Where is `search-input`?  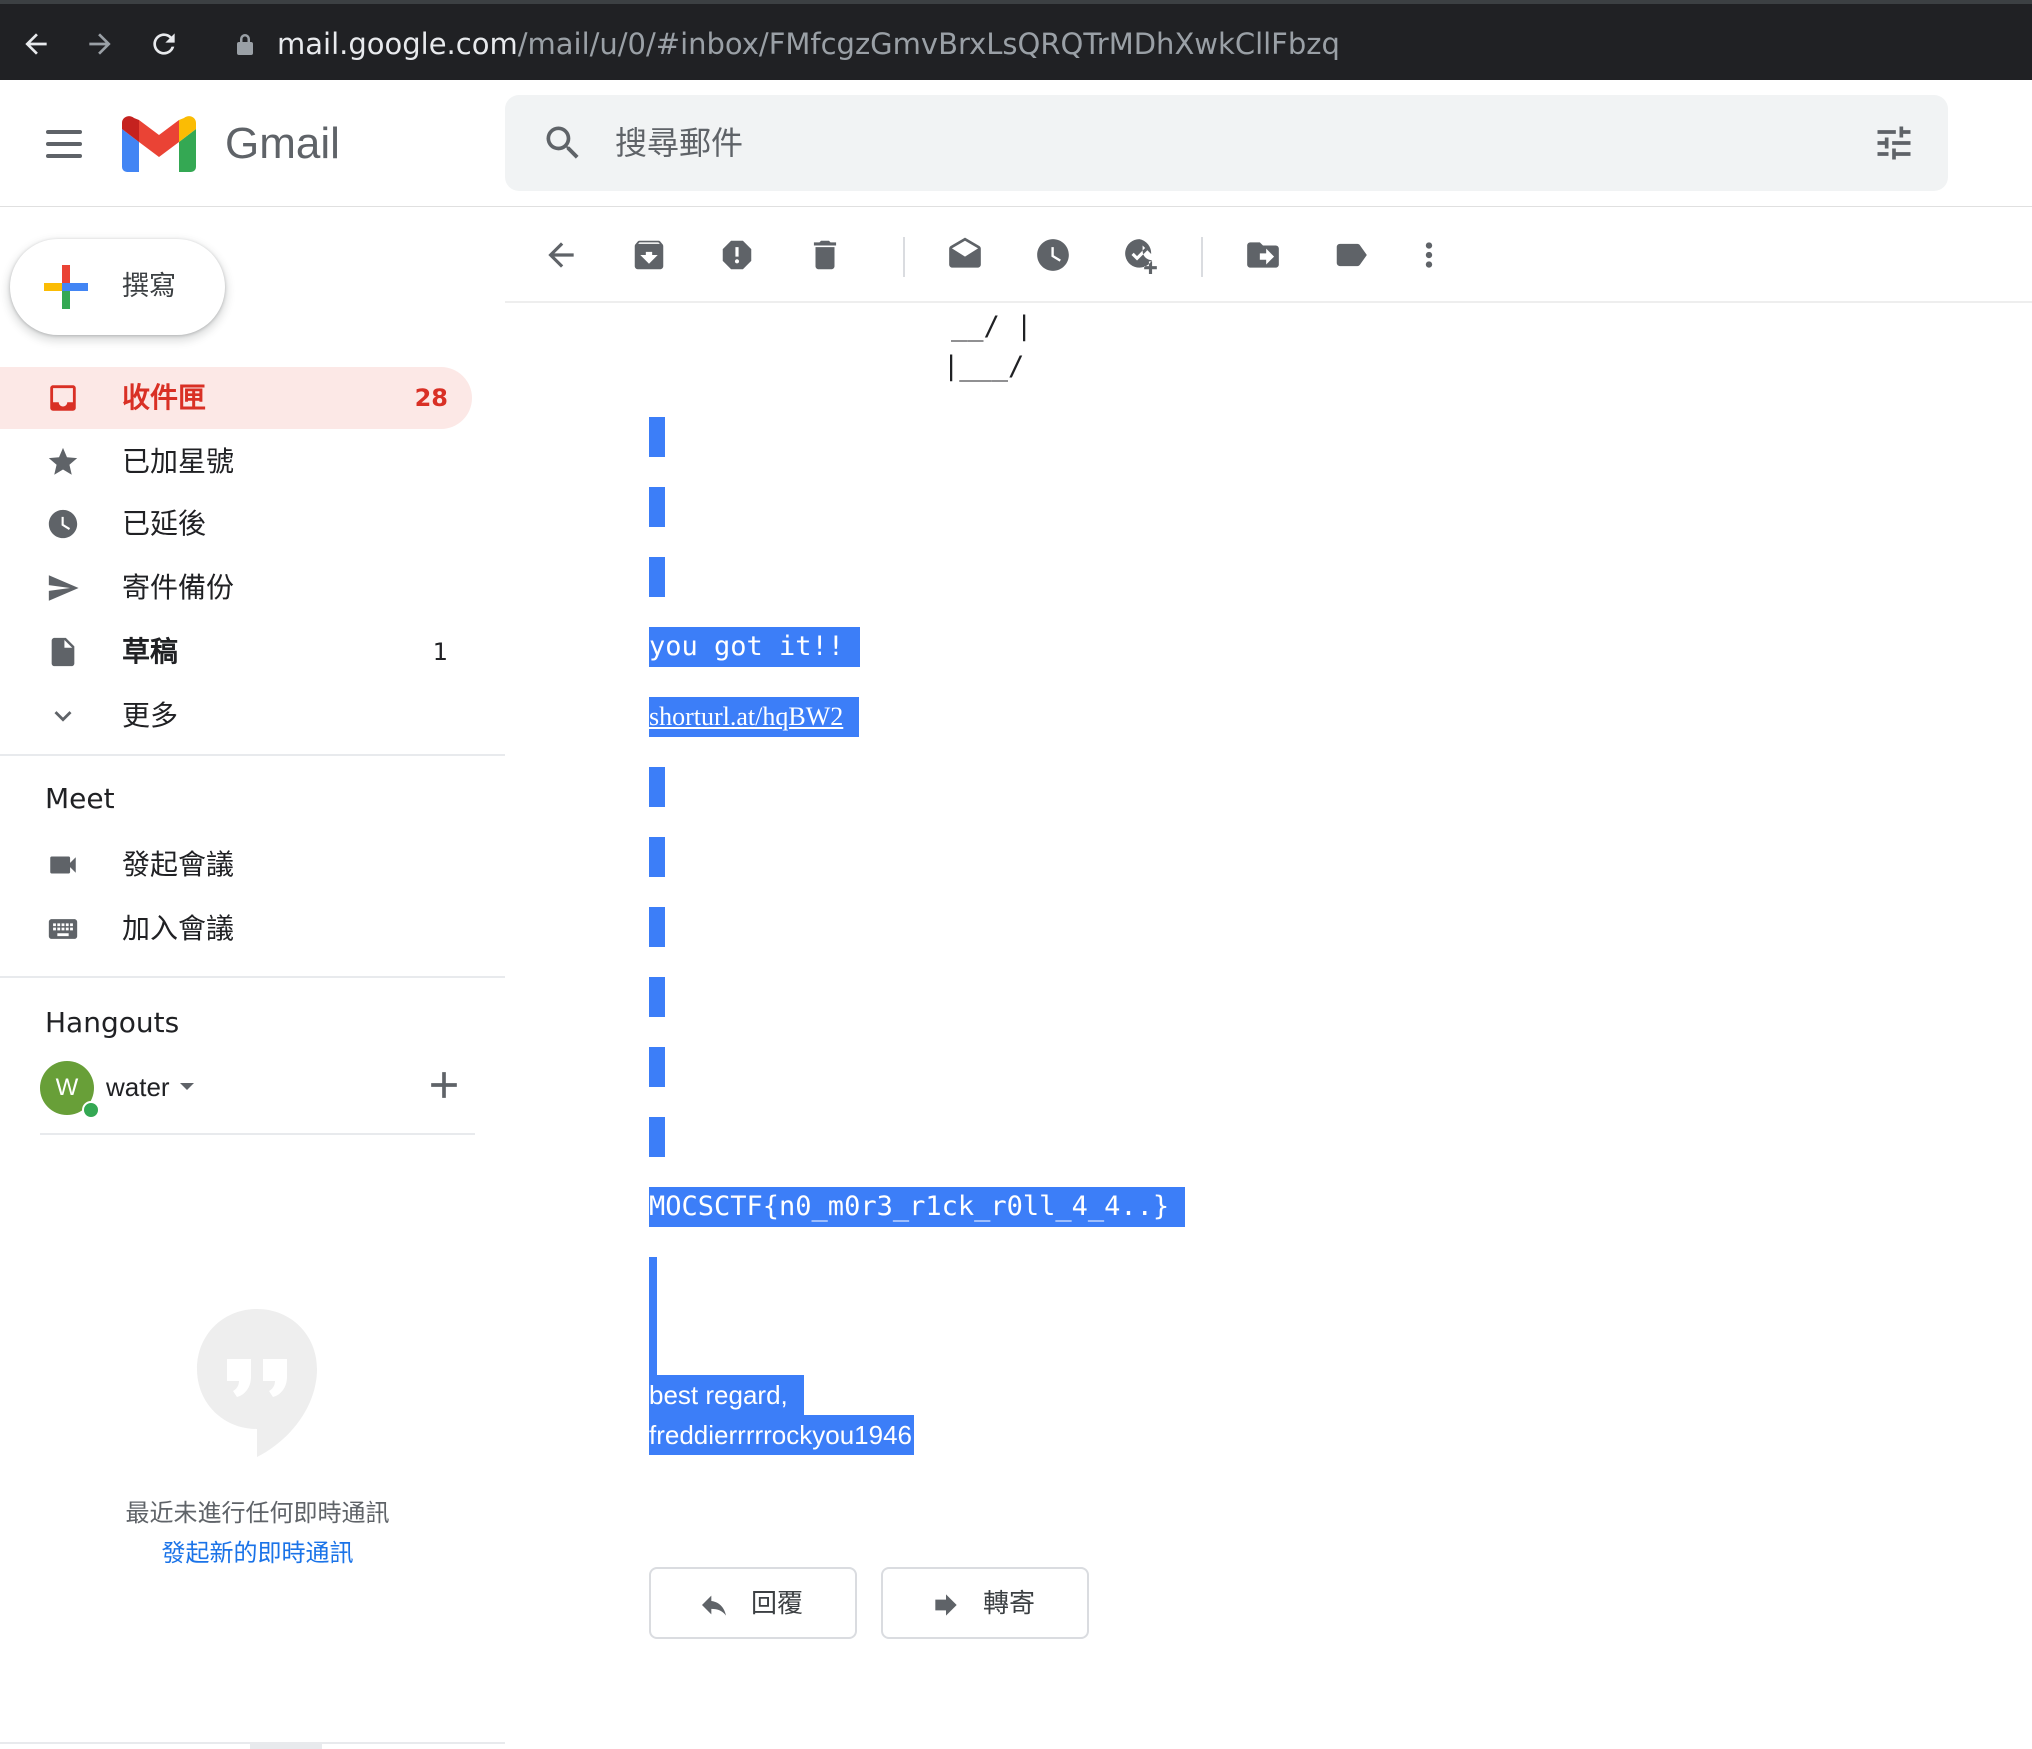 search-input is located at coordinates (1190, 143).